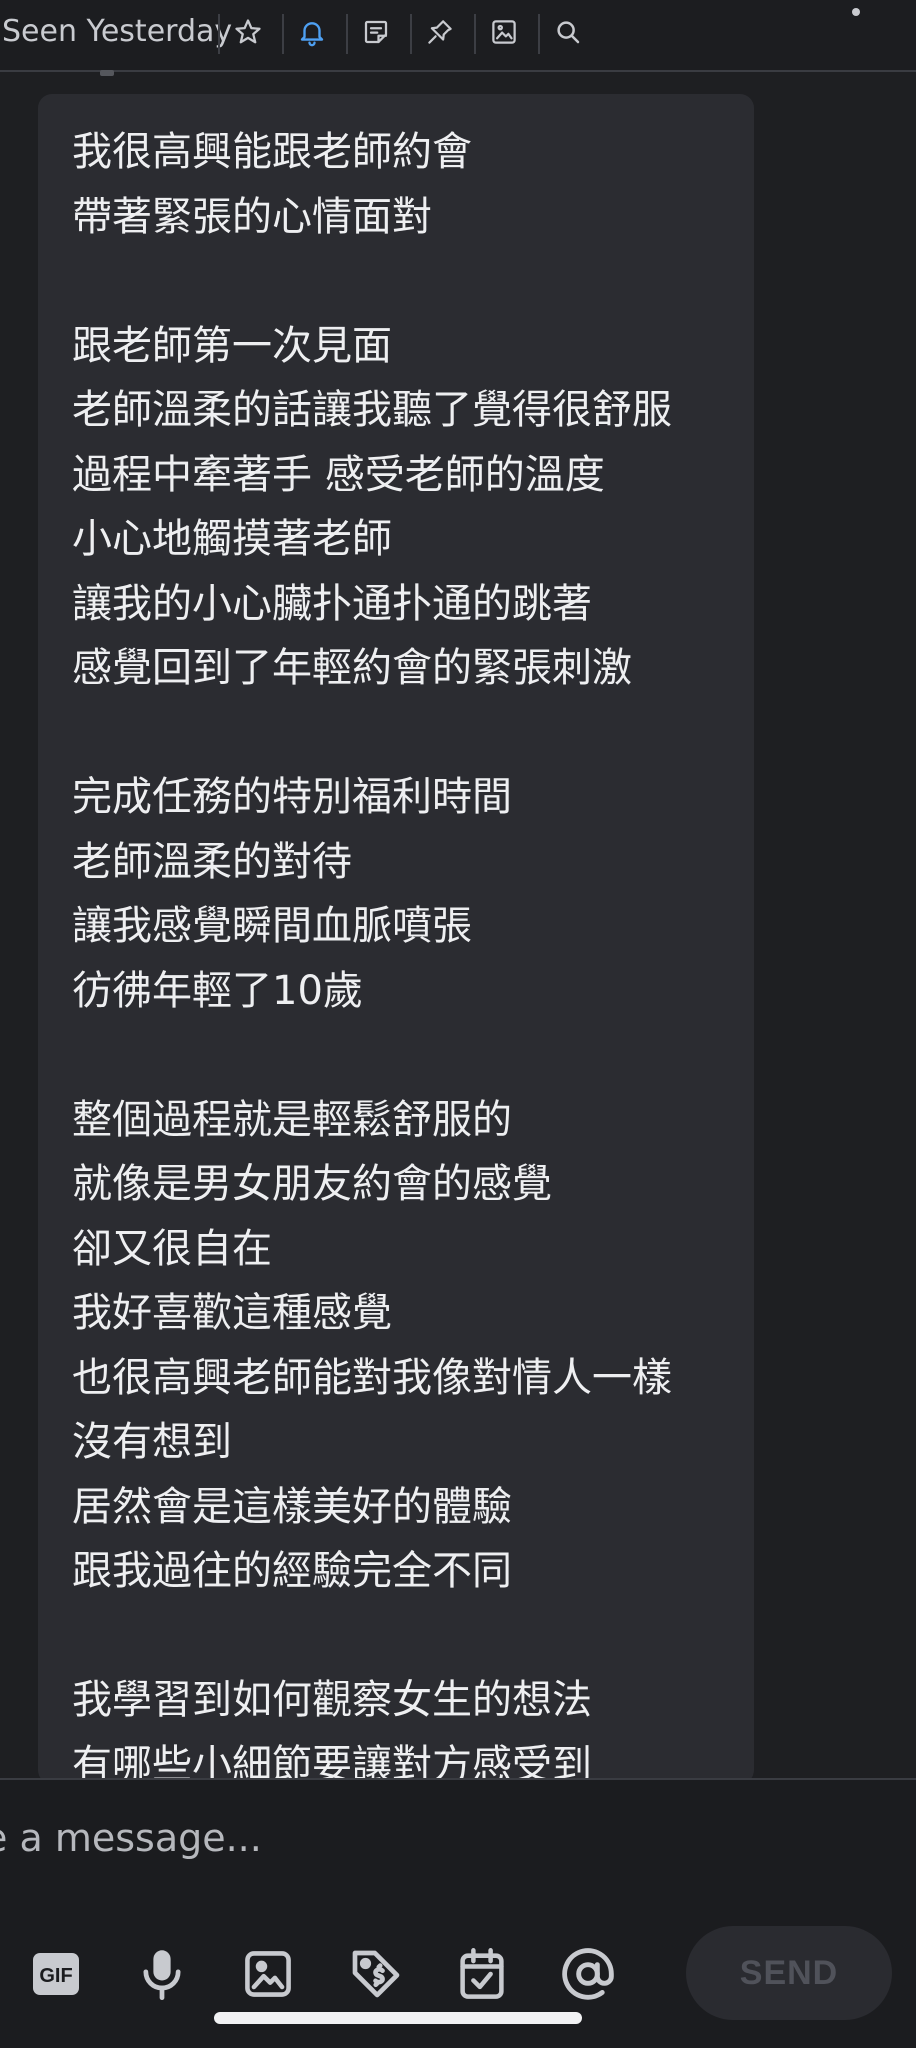 This screenshot has width=916, height=2048. What do you see at coordinates (482, 1974) in the screenshot?
I see `calendar-check-icon` at bounding box center [482, 1974].